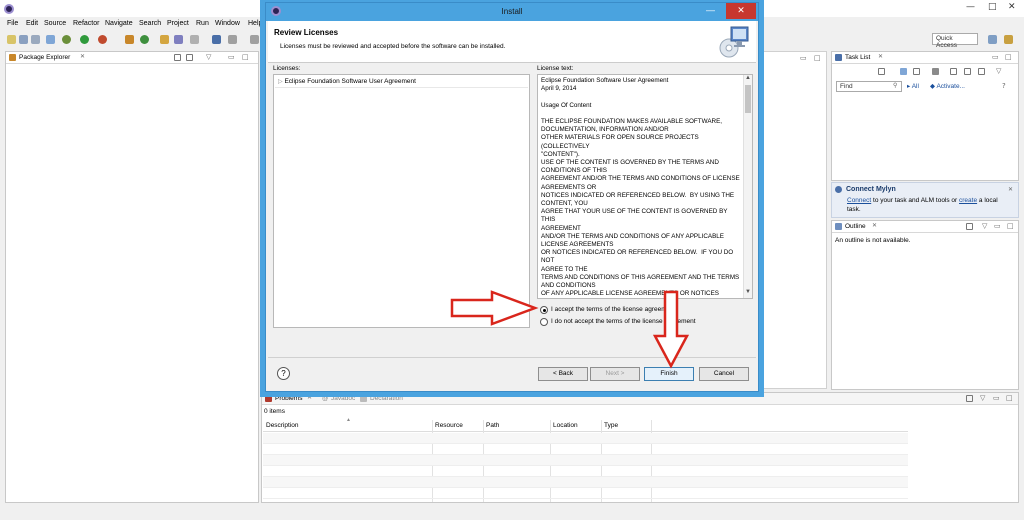 The height and width of the screenshot is (520, 1024). I want to click on menu-refactor: Refactor, so click(86, 23).